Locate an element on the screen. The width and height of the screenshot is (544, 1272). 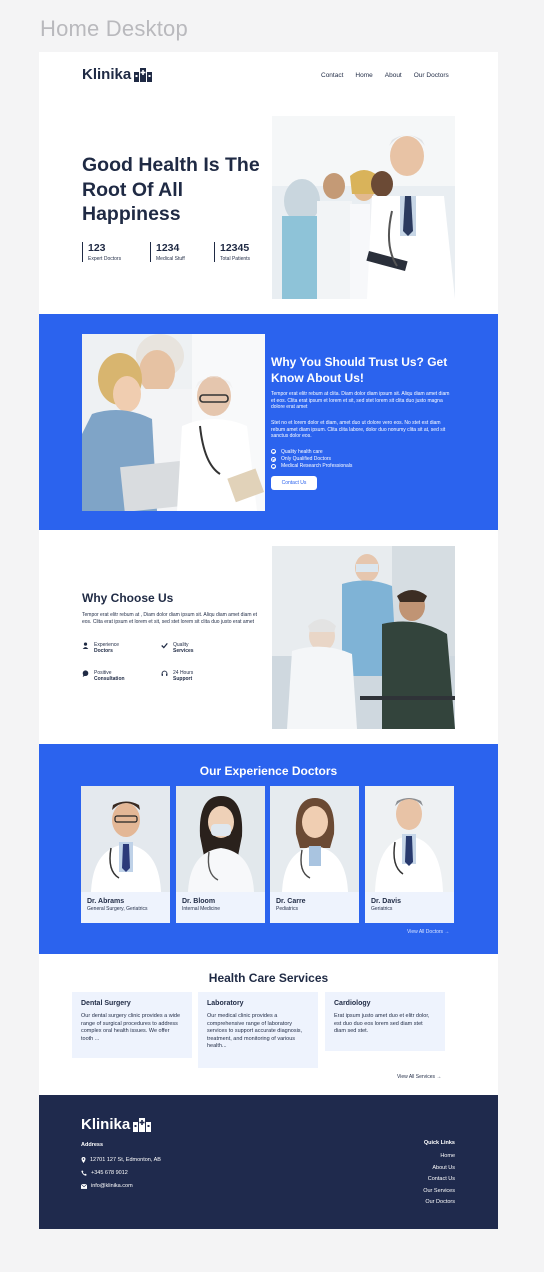
checklist-item: Medical Research Professionals is located at coordinates (311, 466).